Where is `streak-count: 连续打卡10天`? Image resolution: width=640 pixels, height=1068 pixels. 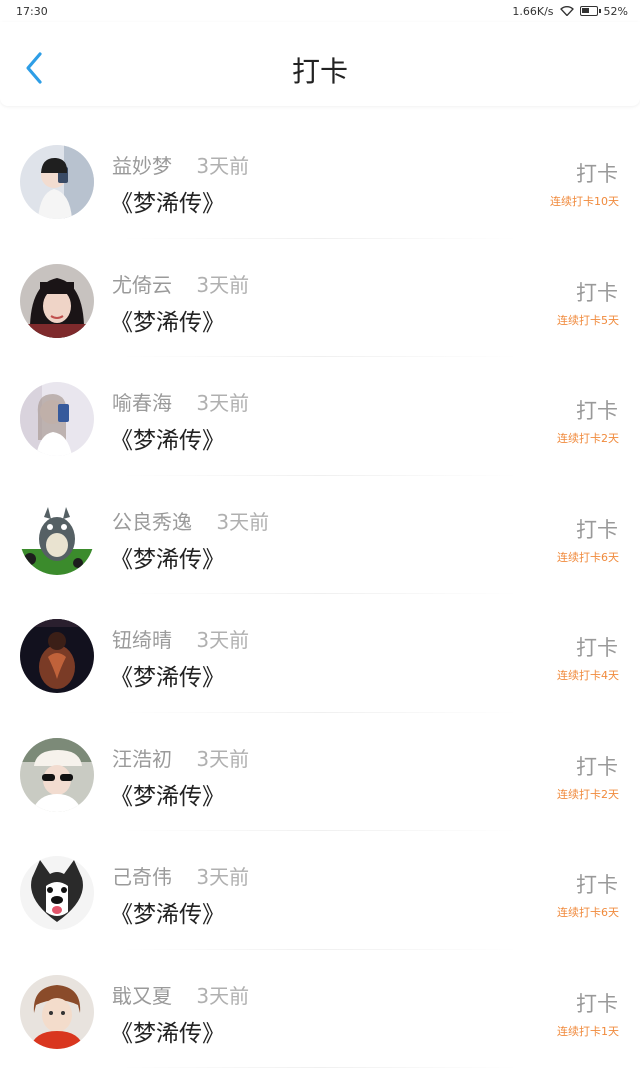 streak-count: 连续打卡10天 is located at coordinates (584, 201).